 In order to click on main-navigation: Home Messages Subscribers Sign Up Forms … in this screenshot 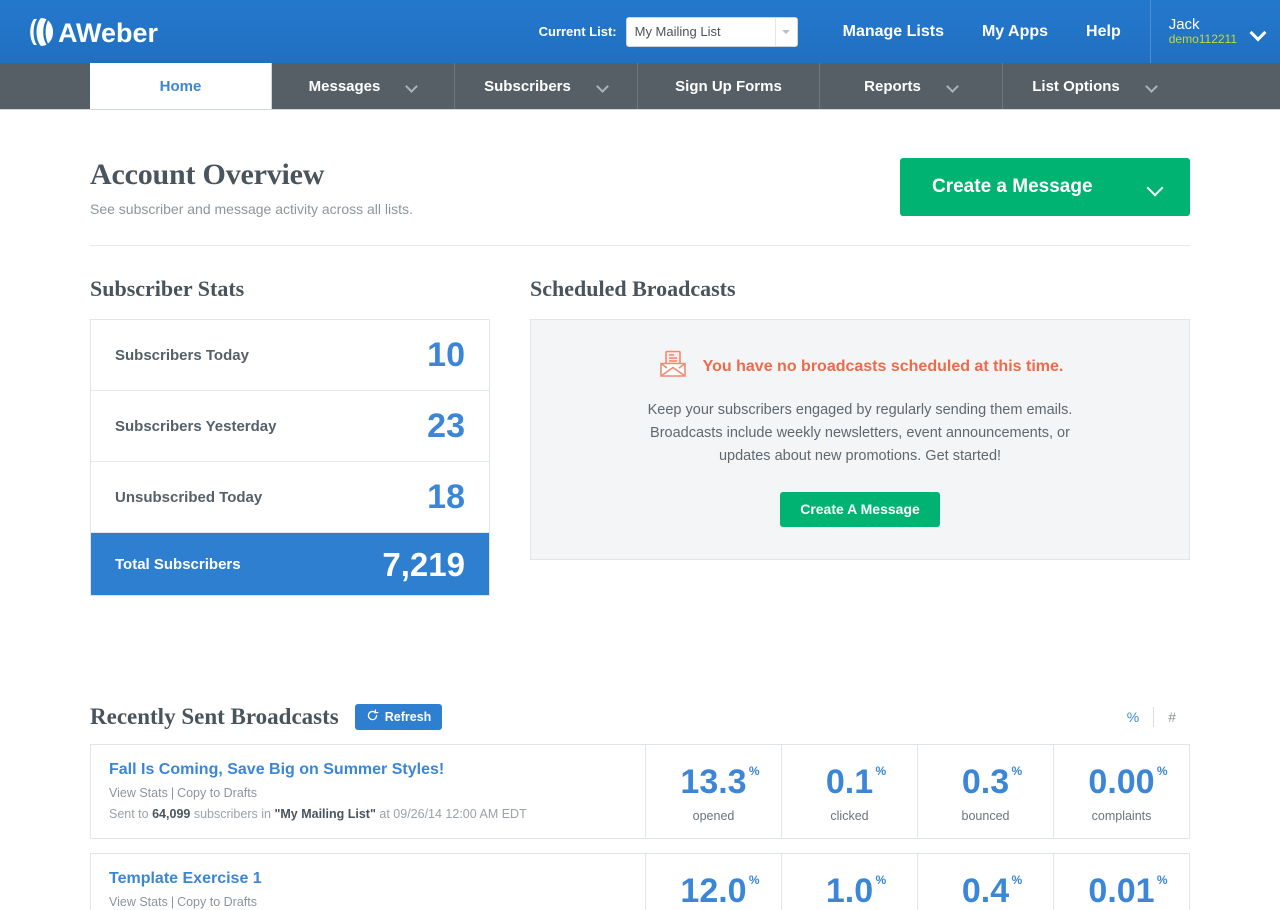, I will do `click(640, 86)`.